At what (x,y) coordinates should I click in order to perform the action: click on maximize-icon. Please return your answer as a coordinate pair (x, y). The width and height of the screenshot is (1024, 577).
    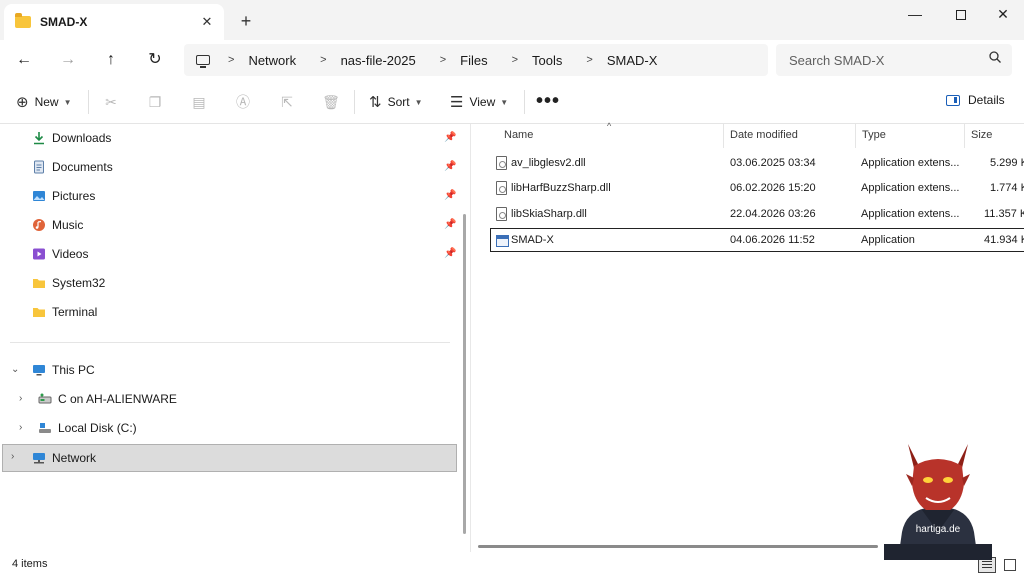
    Looking at the image, I should click on (961, 15).